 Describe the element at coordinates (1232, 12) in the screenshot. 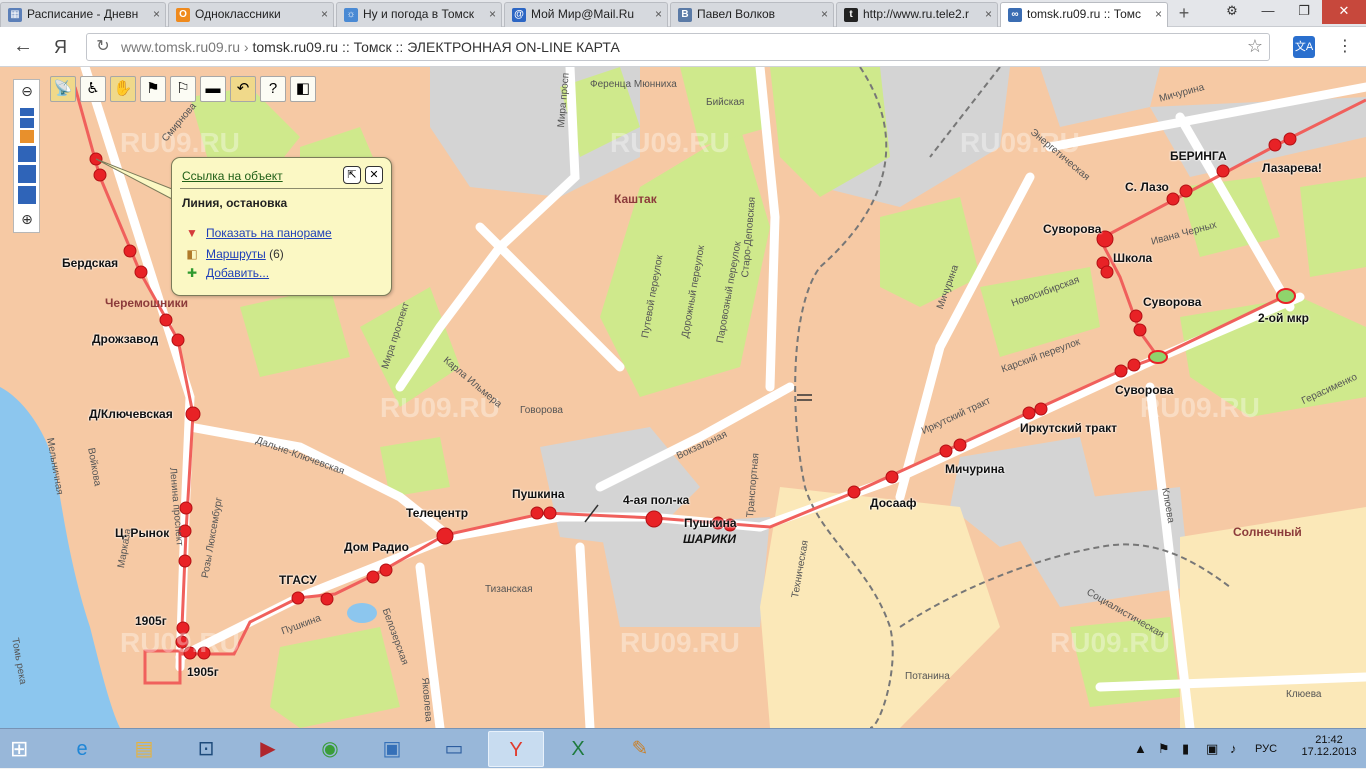

I see `settings-gear-icon: ⚙` at that location.